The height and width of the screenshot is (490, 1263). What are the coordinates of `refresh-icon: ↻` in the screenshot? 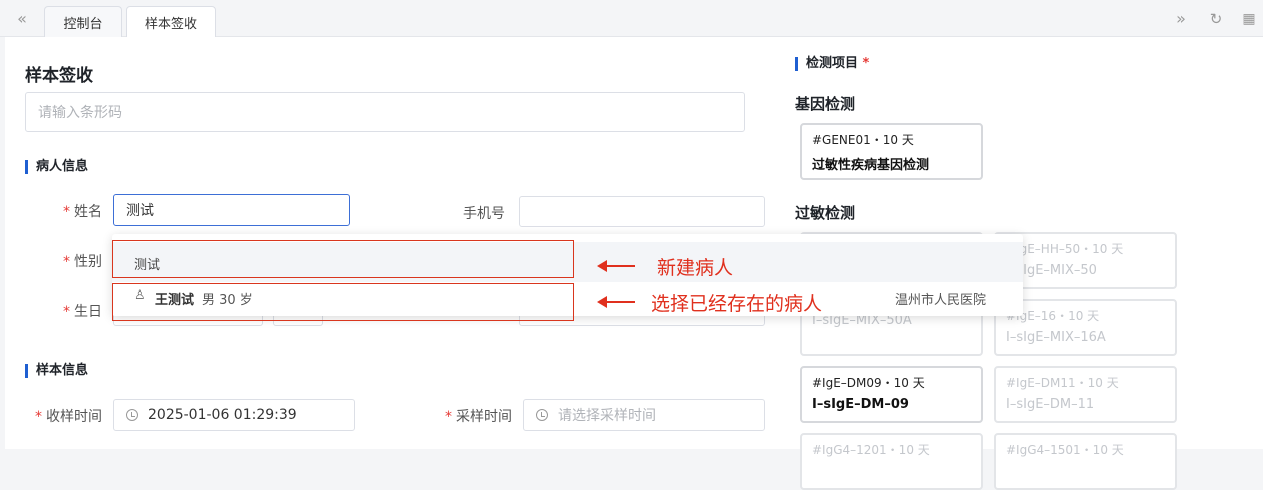 It's located at (1216, 19).